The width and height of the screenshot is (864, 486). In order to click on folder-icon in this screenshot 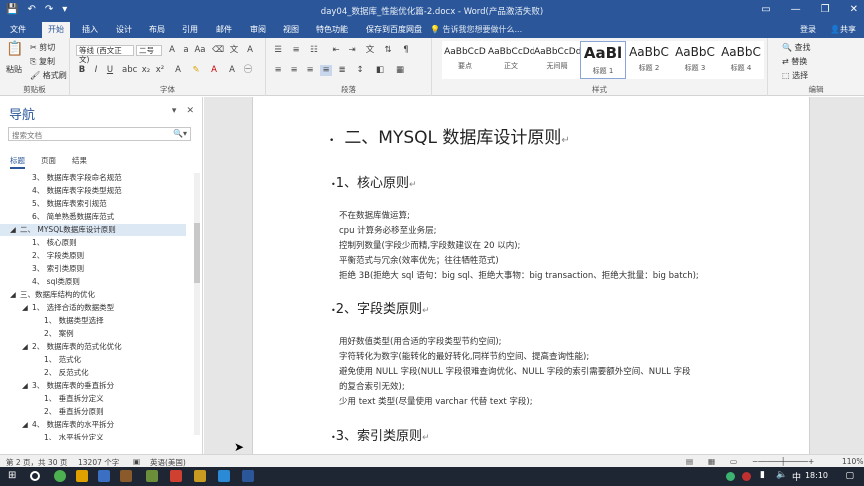, I will do `click(82, 476)`.